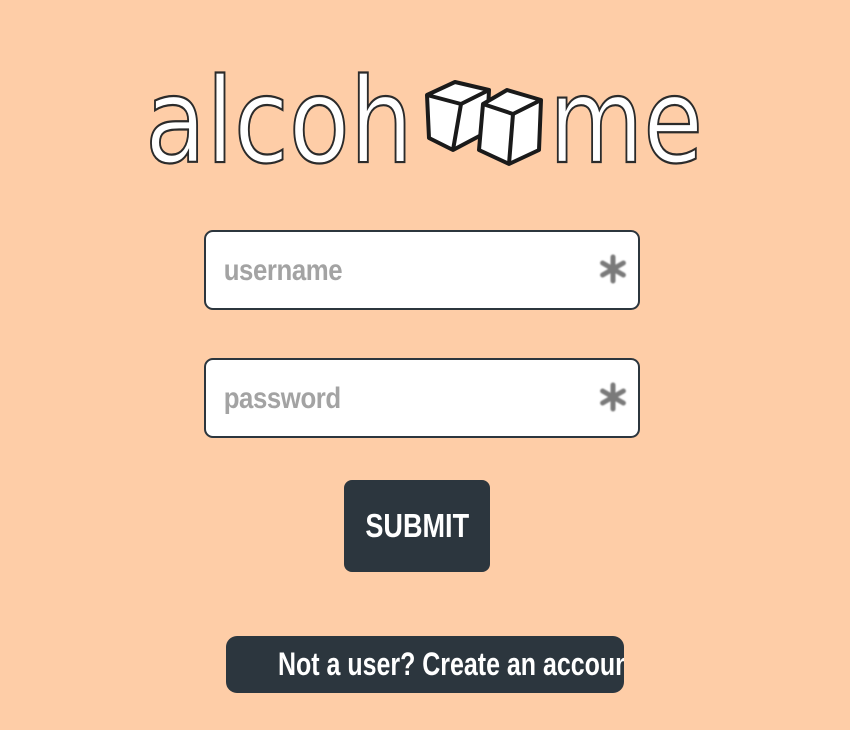 Image resolution: width=850 pixels, height=730 pixels. What do you see at coordinates (484, 123) in the screenshot?
I see `ice-cubes-icon` at bounding box center [484, 123].